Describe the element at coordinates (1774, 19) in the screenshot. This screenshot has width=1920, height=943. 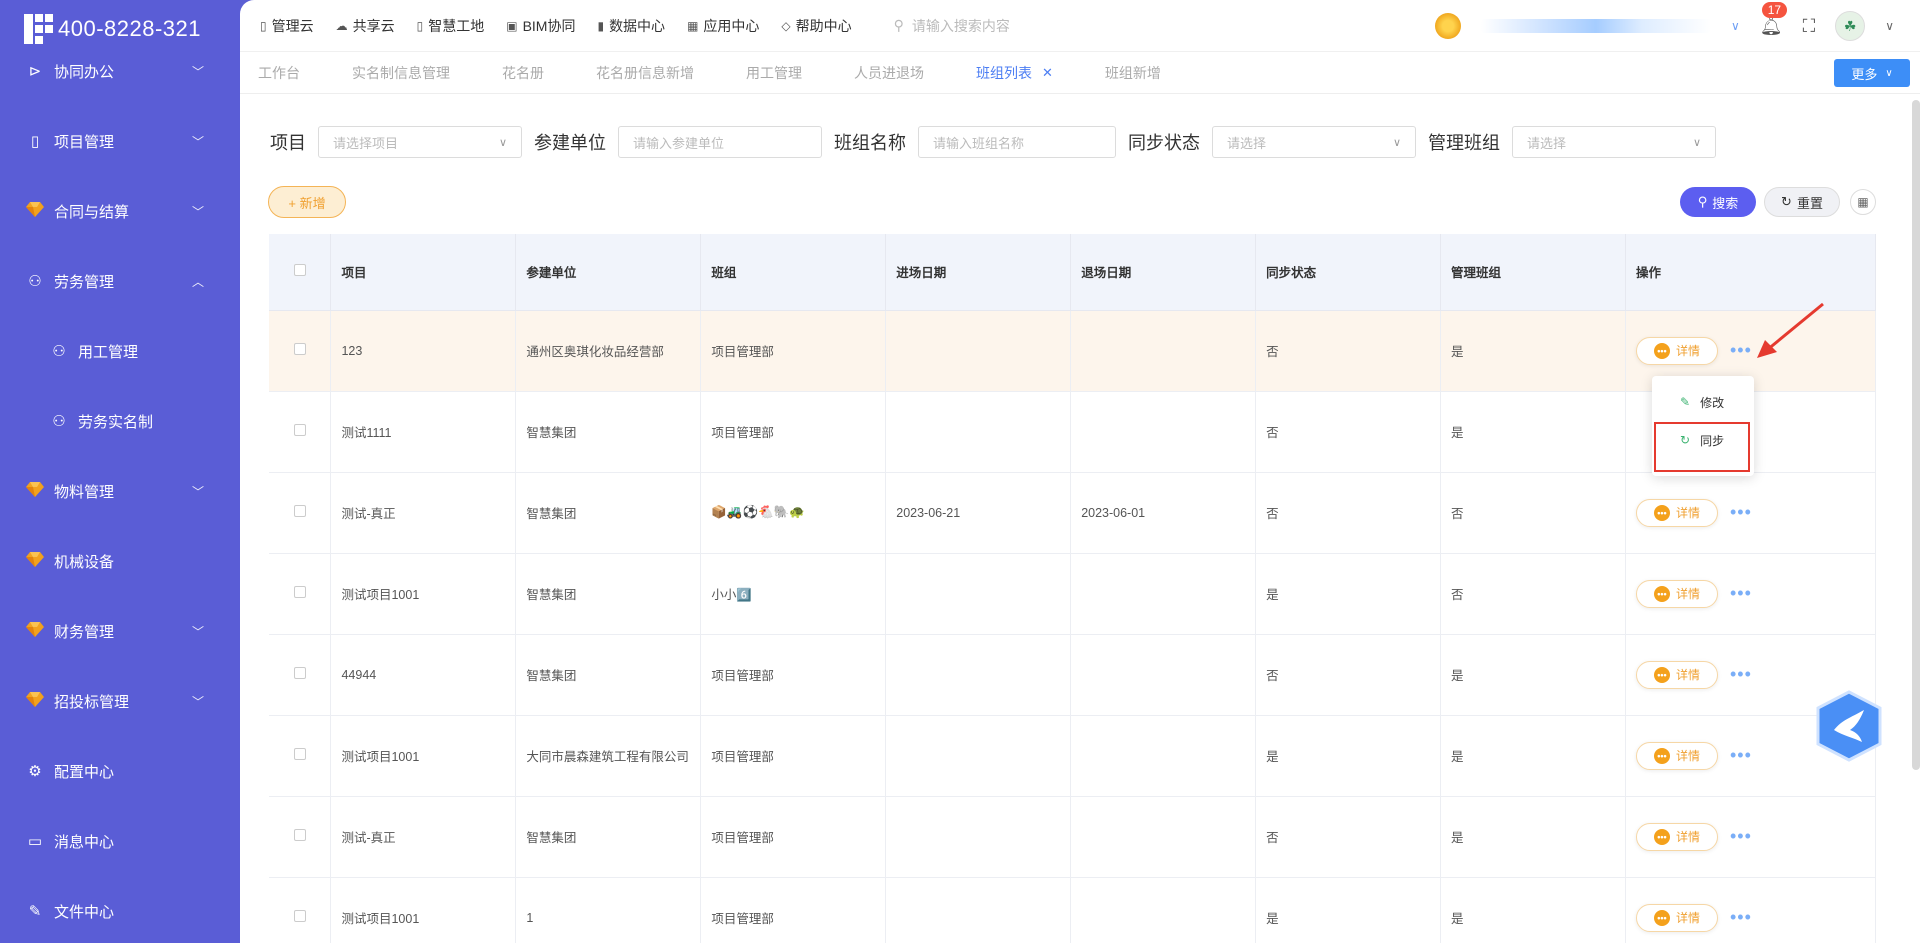
I see `bell-icon: 🔔︎ 17` at that location.